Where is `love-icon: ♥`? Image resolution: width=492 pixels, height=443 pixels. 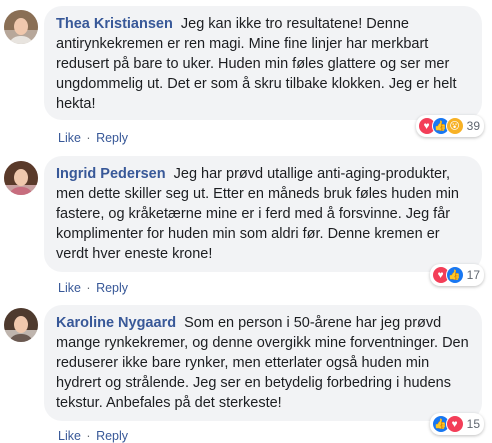
love-icon: ♥ is located at coordinates (454, 424).